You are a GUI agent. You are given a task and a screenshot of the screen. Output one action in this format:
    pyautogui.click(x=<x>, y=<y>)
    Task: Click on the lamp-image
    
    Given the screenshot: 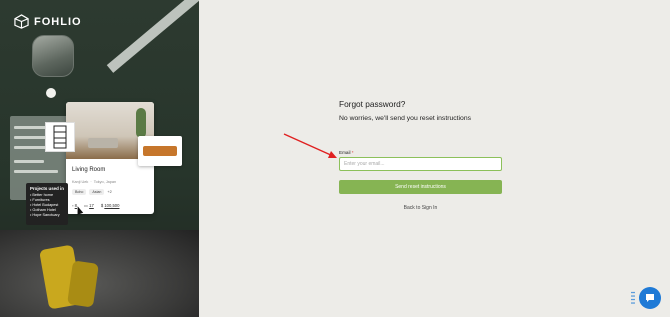 What is the action you would take?
    pyautogui.click(x=51, y=93)
    